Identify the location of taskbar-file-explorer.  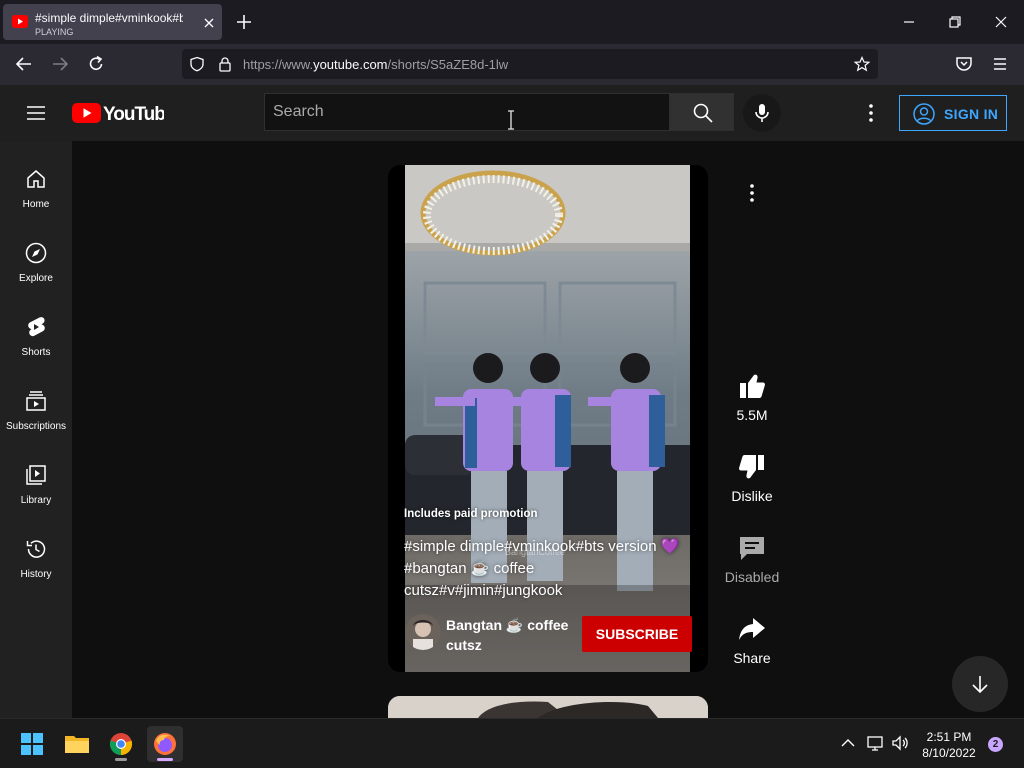
(77, 744).